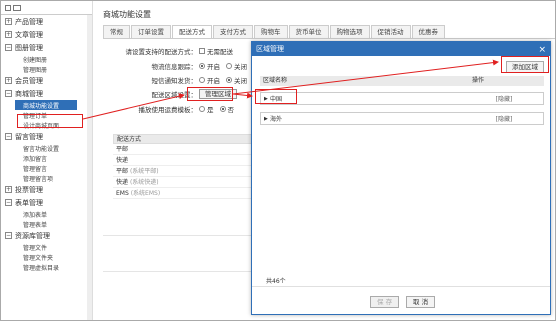 The height and width of the screenshot is (321, 556). I want to click on sidebar-item-create-album: 创建图册, so click(46, 59).